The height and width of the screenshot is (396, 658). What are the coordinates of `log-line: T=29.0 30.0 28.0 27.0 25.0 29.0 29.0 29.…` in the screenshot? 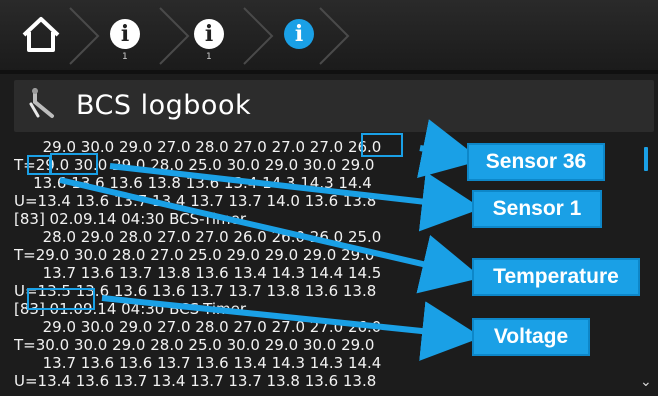 It's located at (194, 255).